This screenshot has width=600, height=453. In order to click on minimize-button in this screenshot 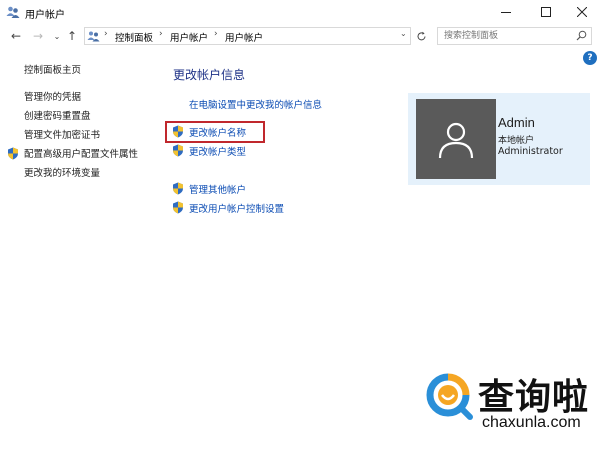, I will do `click(506, 12)`.